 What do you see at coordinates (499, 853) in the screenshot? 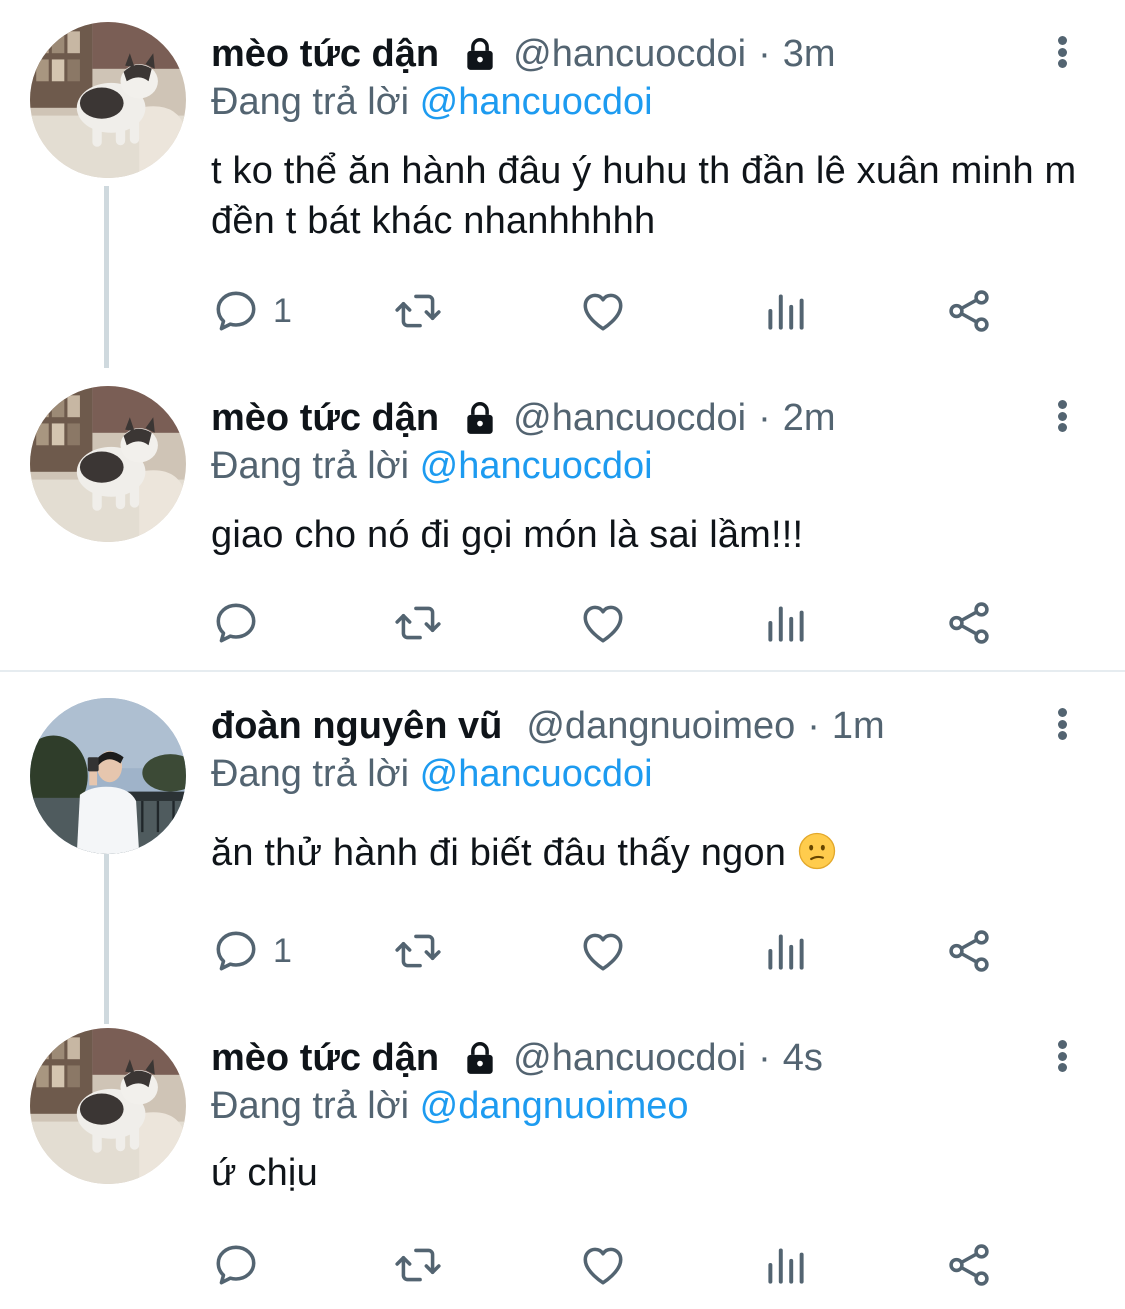
I see `tweet-text-content: ăn thử hành đi biết đâu thấy ngon` at bounding box center [499, 853].